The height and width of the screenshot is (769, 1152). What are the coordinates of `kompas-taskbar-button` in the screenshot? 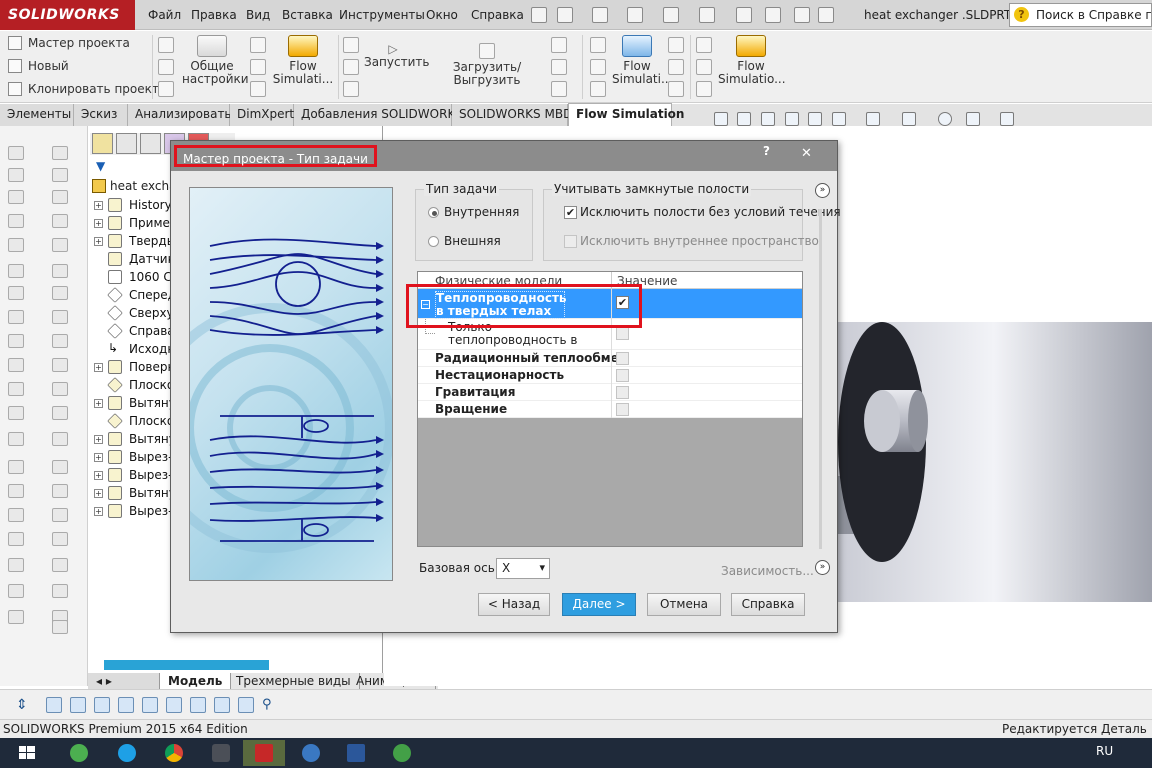 It's located at (311, 753).